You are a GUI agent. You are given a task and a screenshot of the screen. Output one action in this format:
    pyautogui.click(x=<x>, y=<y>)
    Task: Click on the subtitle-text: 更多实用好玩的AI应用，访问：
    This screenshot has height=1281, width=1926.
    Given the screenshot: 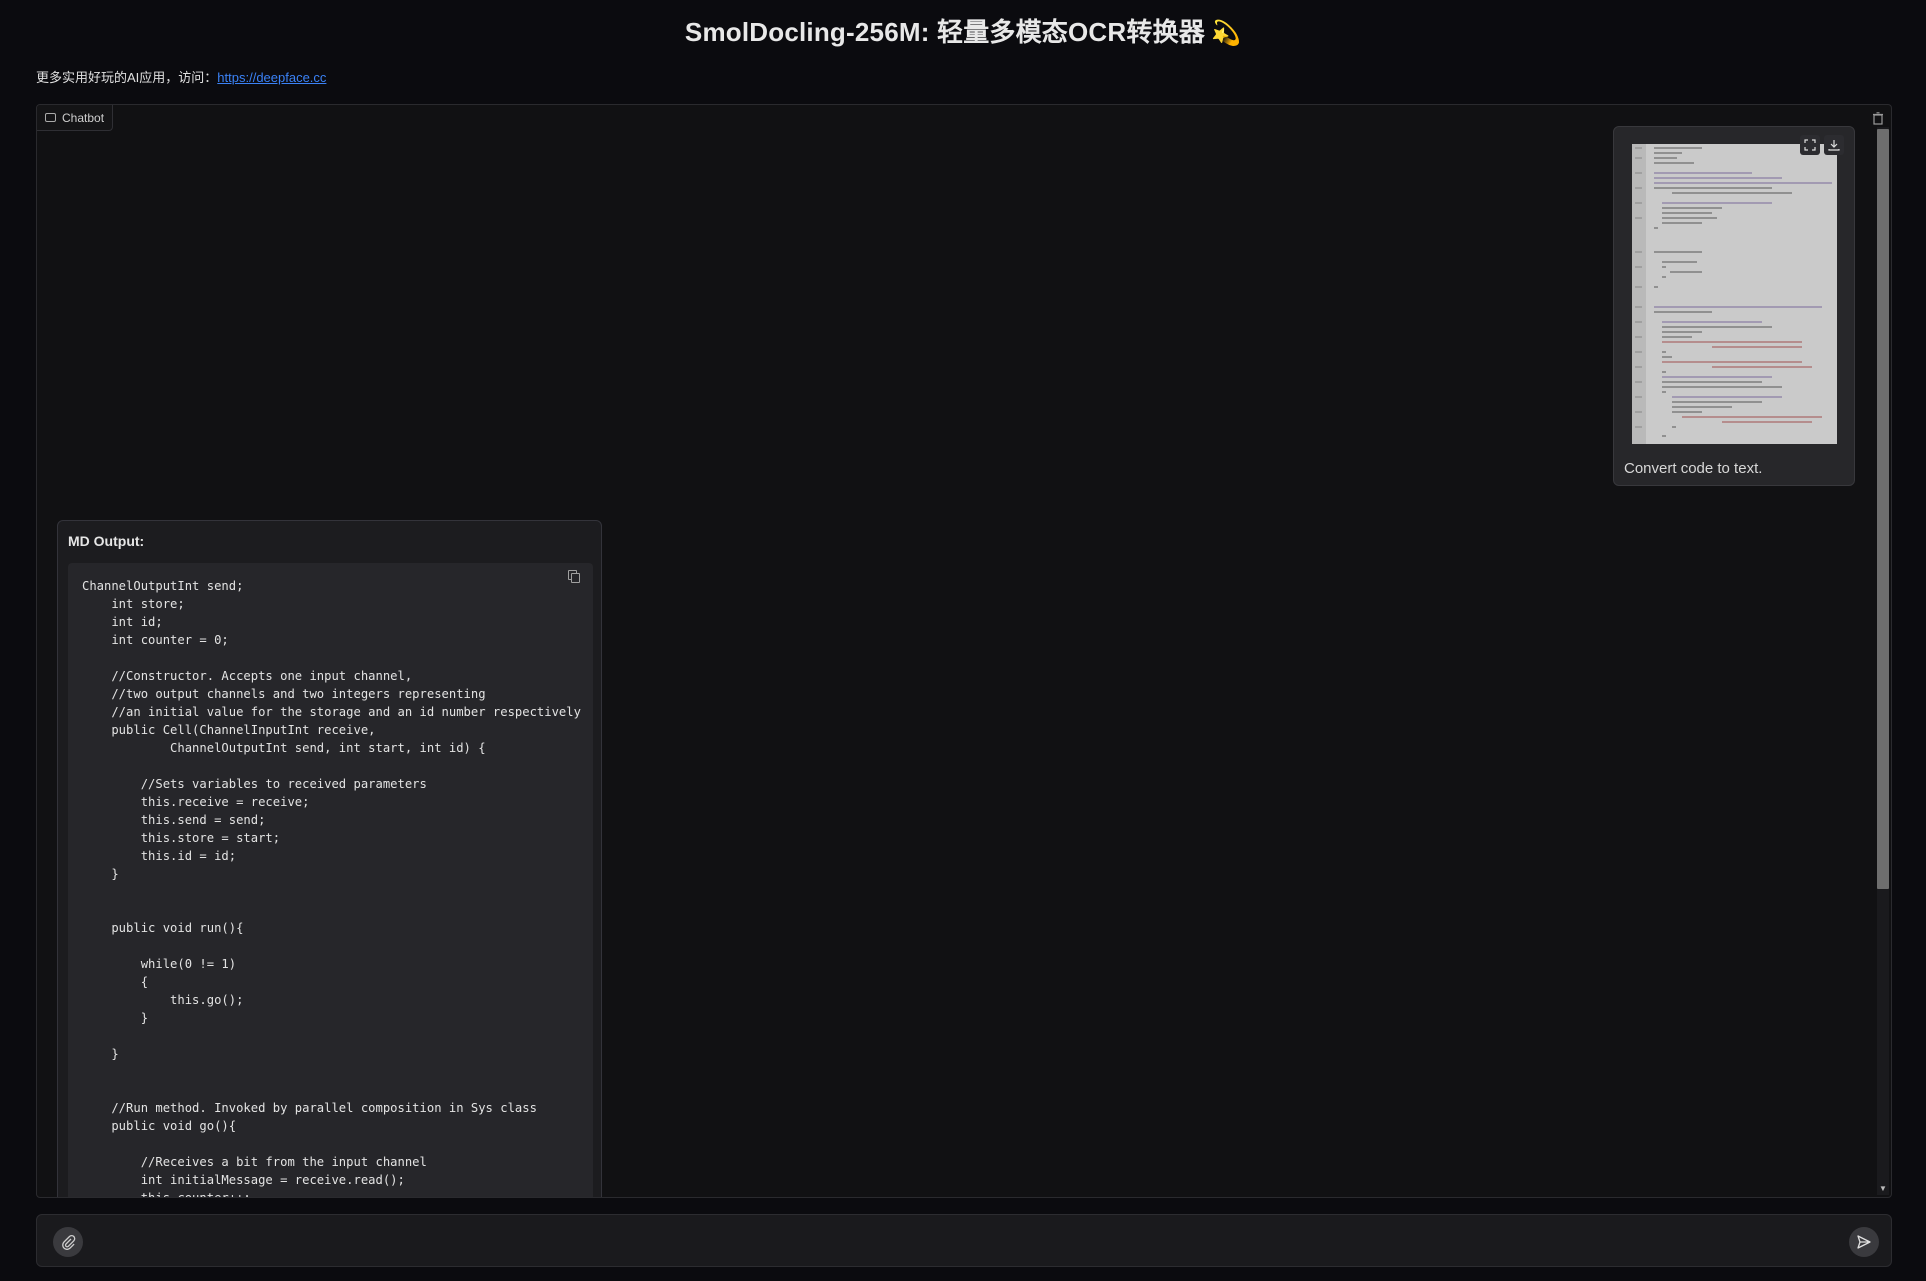 What is the action you would take?
    pyautogui.click(x=127, y=77)
    